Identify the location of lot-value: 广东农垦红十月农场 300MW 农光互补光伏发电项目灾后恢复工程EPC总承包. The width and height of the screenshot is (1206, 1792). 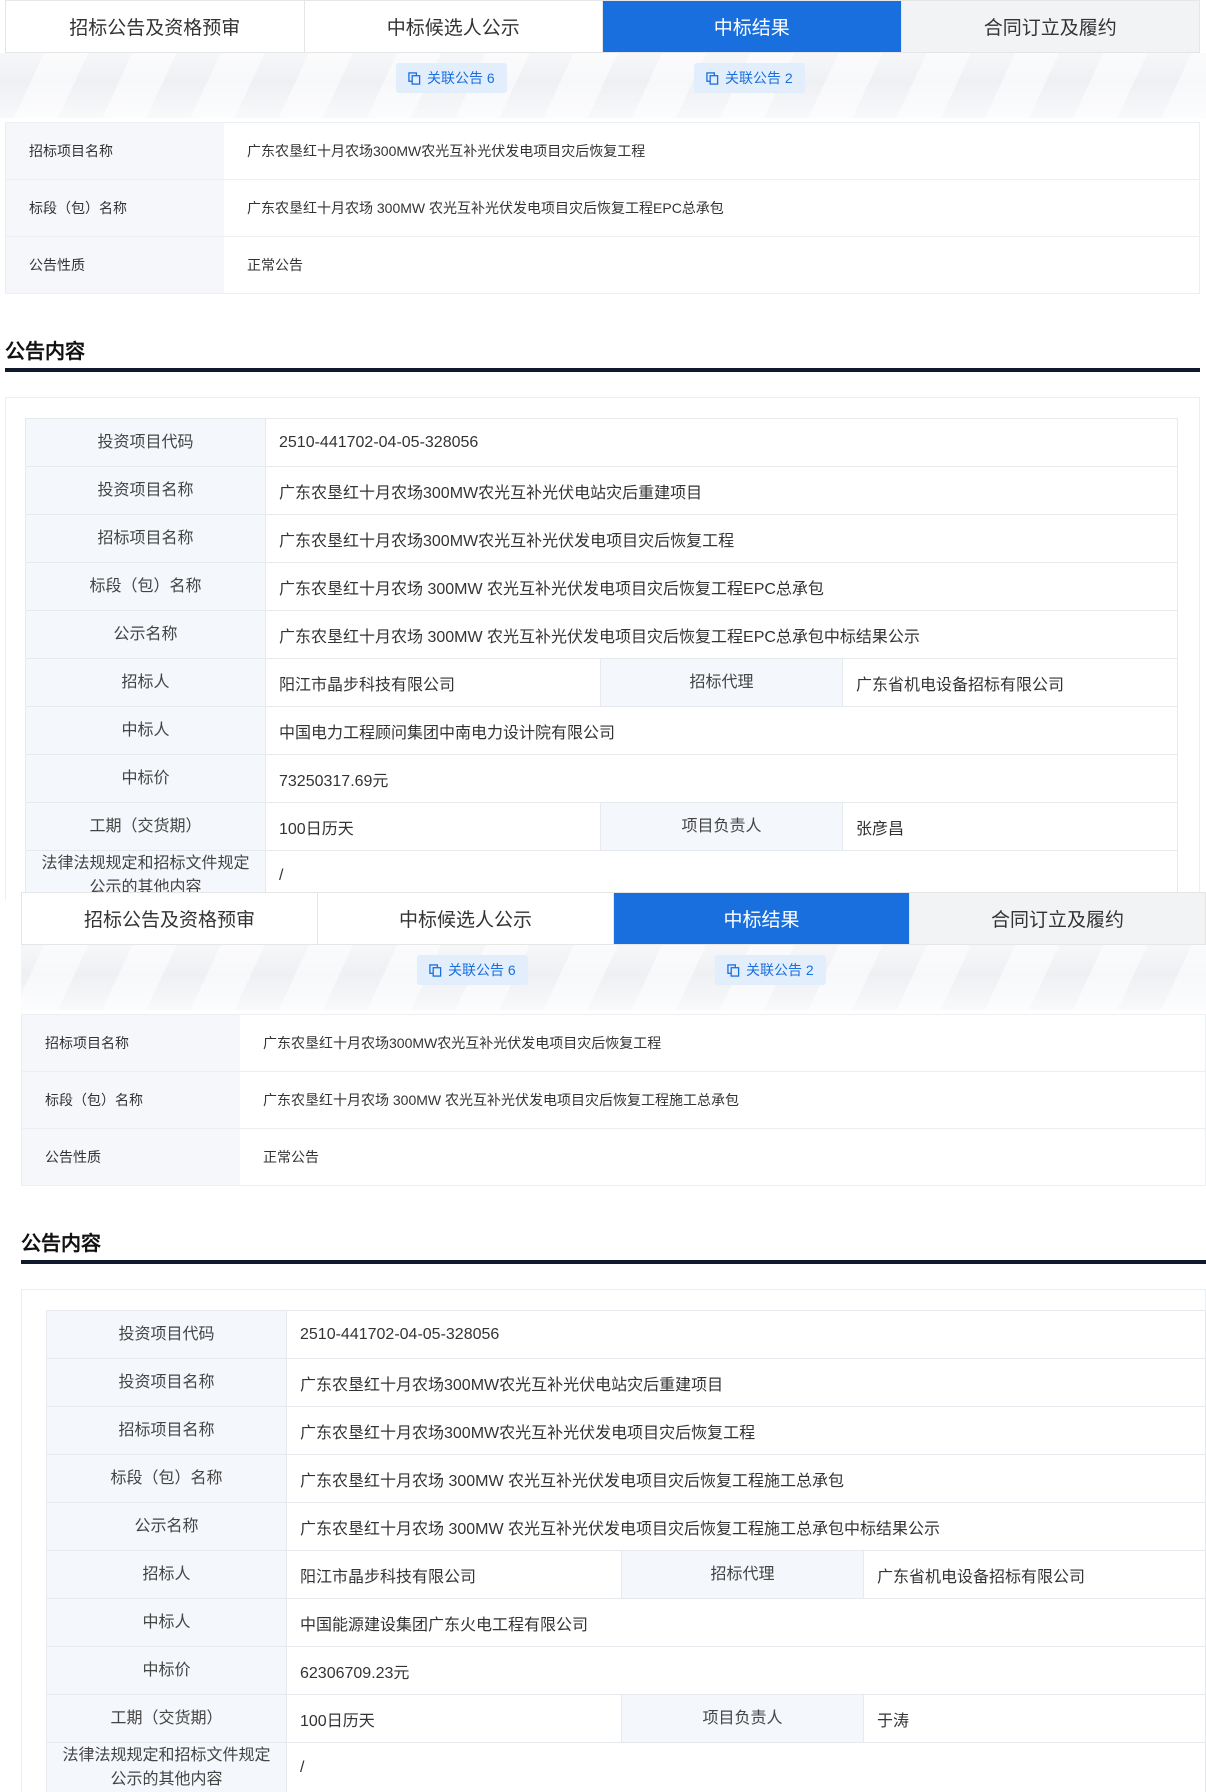
(551, 589).